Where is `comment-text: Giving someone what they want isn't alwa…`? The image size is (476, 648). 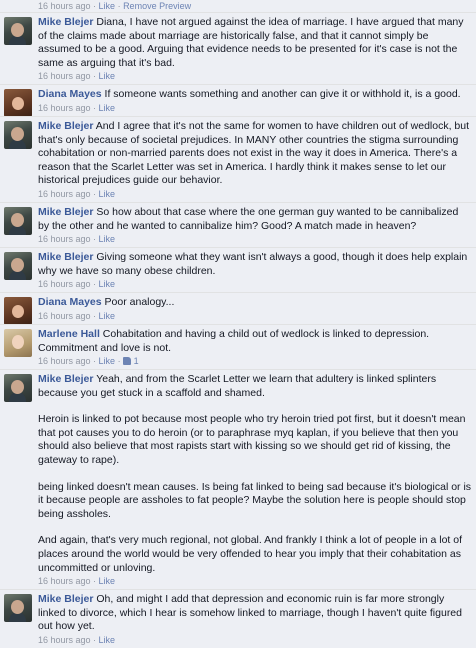
comment-text: Giving someone what they want isn't alwa… is located at coordinates (253, 264).